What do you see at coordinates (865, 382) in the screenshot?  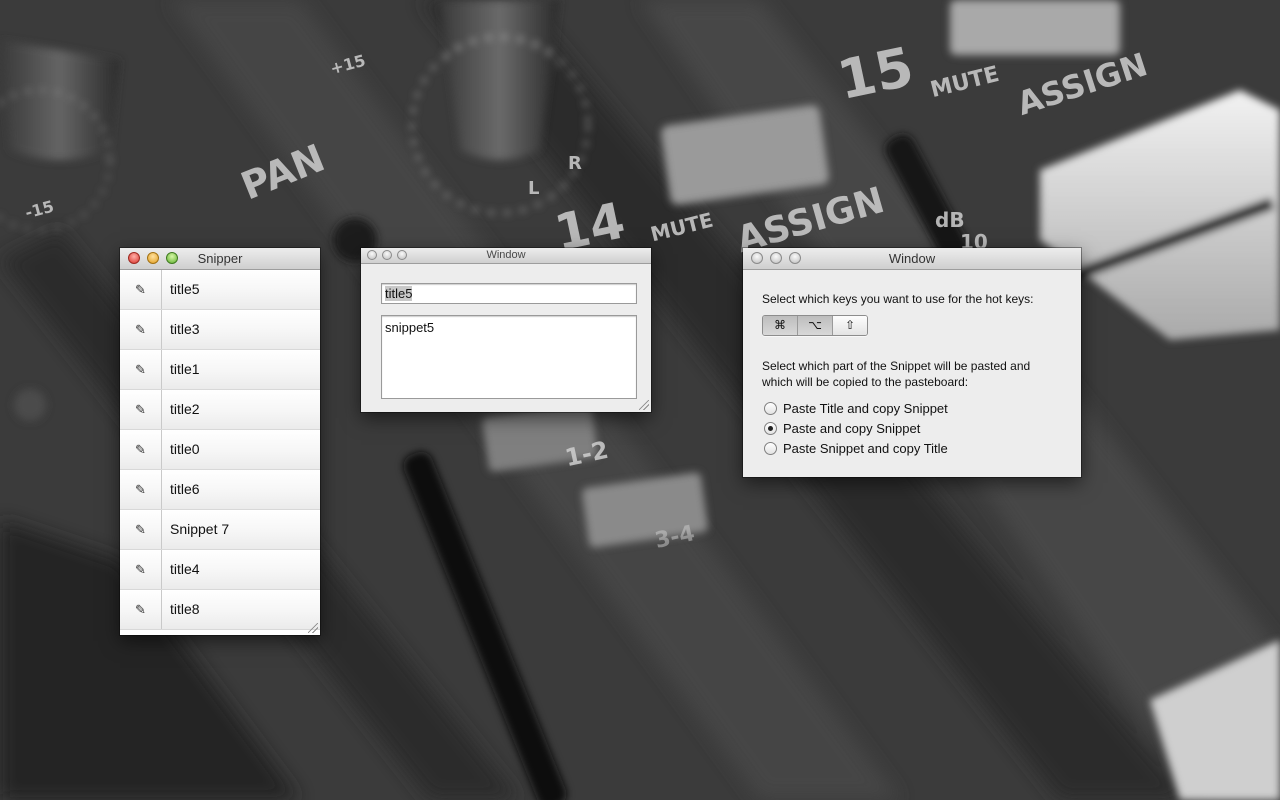 I see `paste-label-line2: which will be copied to the pasteboard:` at bounding box center [865, 382].